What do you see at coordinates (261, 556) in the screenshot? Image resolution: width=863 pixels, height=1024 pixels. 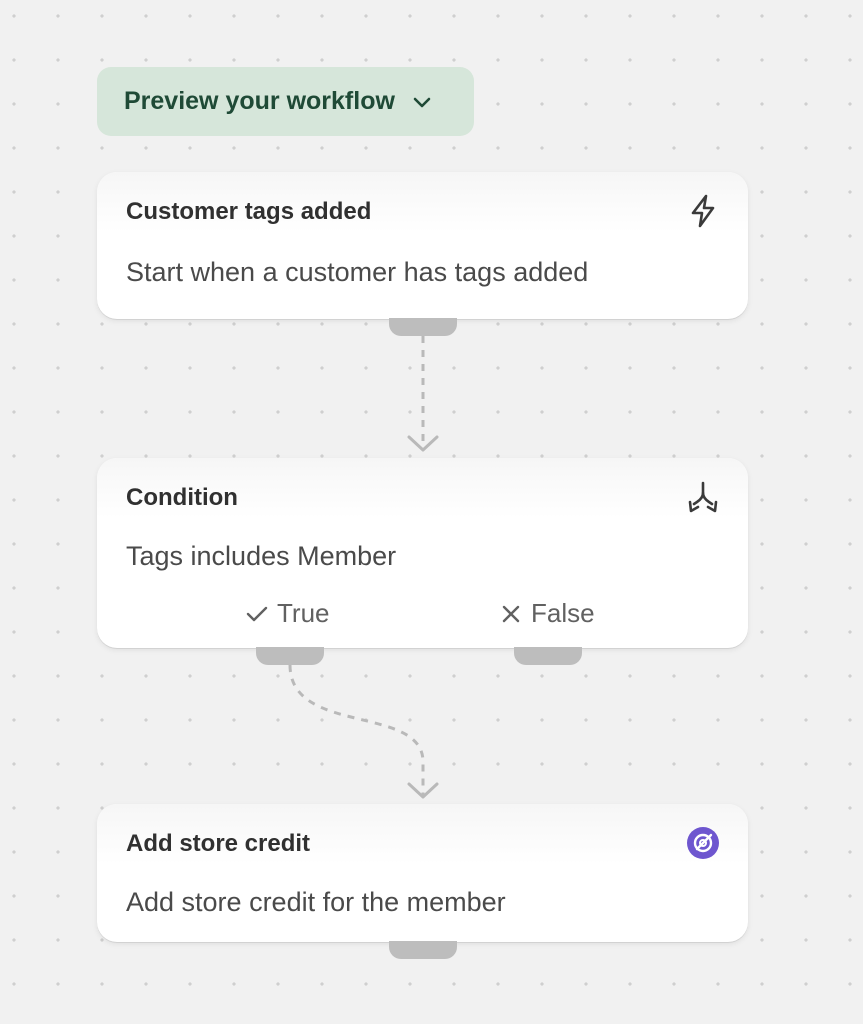 I see `node-description: Tags includes Member` at bounding box center [261, 556].